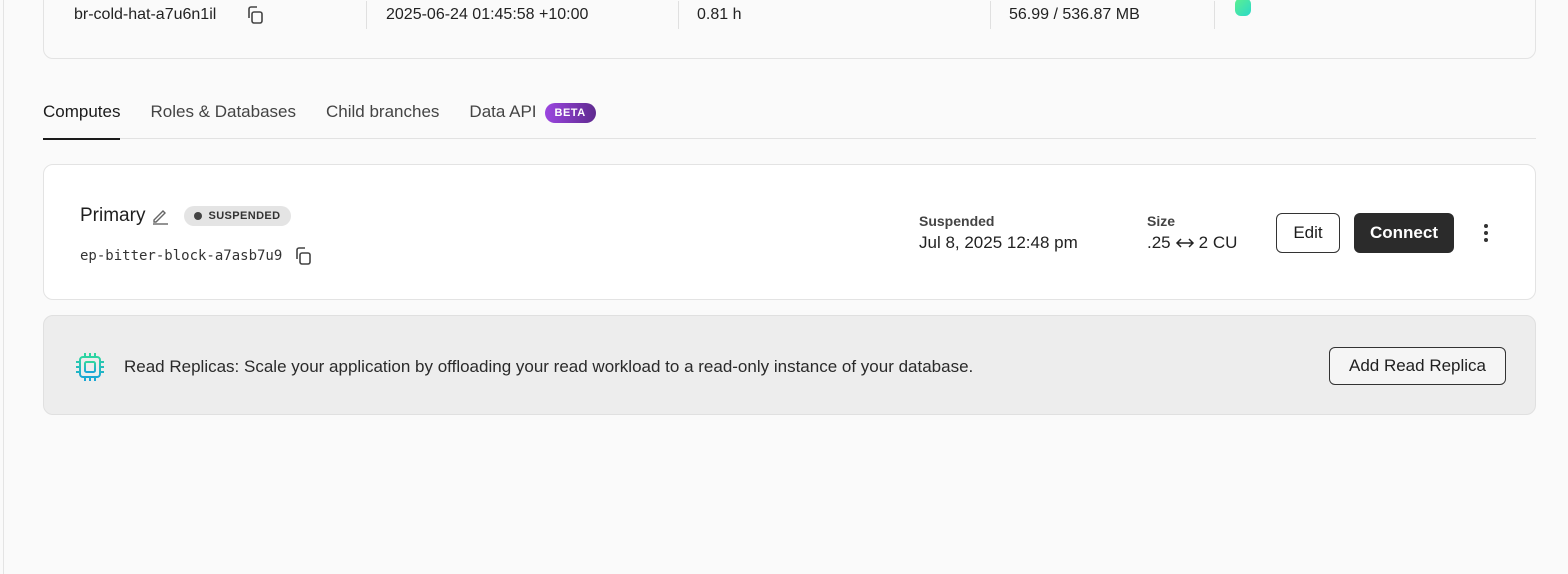  I want to click on branch-id: br-cold-hat-a7u6n1il, so click(145, 14).